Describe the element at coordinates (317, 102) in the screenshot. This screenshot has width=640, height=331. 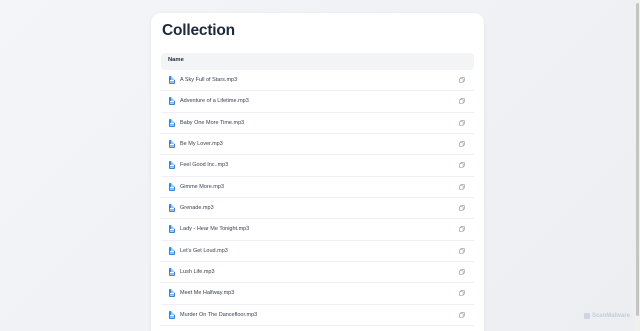
I see `list-item: Adventure of a Lifetime.mp3` at that location.